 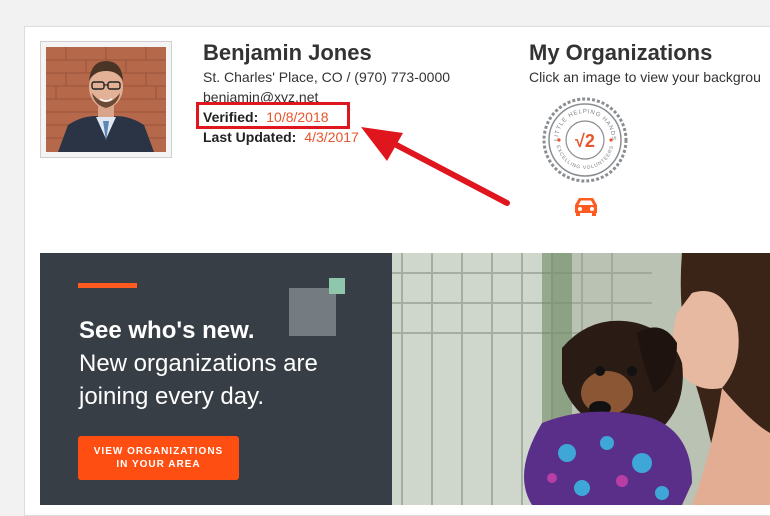 I want to click on accent-line, so click(x=107, y=285).